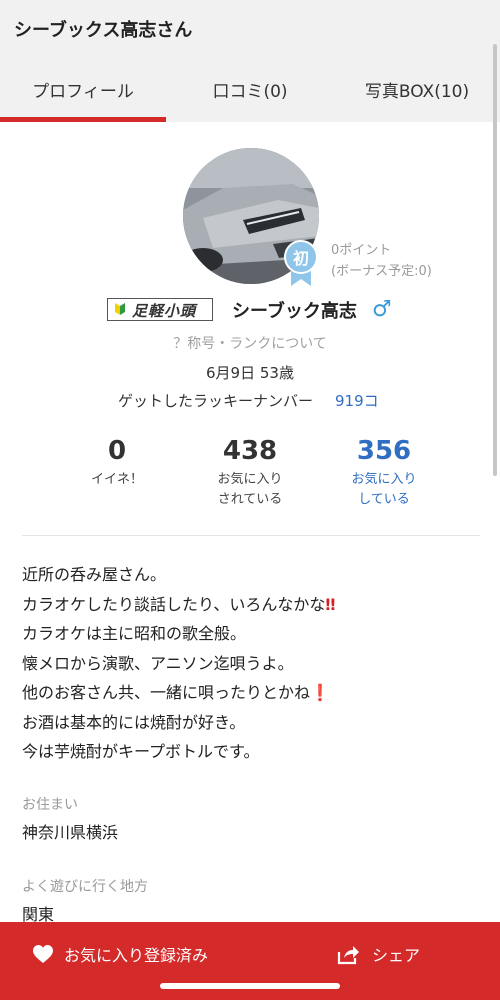 The image size is (500, 1000). Describe the element at coordinates (250, 479) in the screenshot. I see `favorited-by-label-line1: お気に入り` at that location.